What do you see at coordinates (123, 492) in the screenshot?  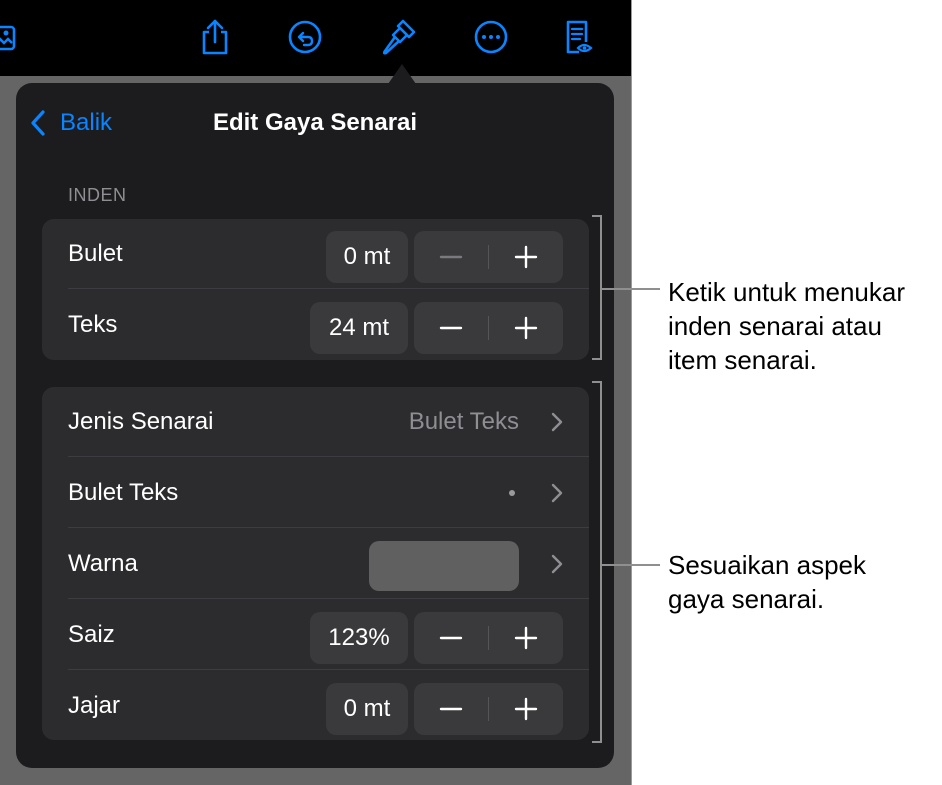 I see `row-label: Bulet Teks` at bounding box center [123, 492].